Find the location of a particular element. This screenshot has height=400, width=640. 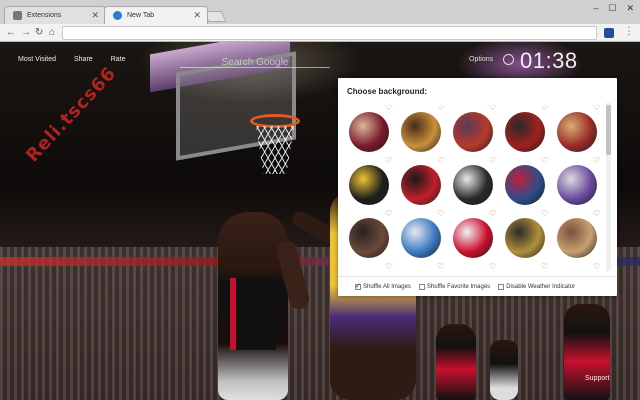

option-label: Disable Weather Indicator is located at coordinates (541, 287).